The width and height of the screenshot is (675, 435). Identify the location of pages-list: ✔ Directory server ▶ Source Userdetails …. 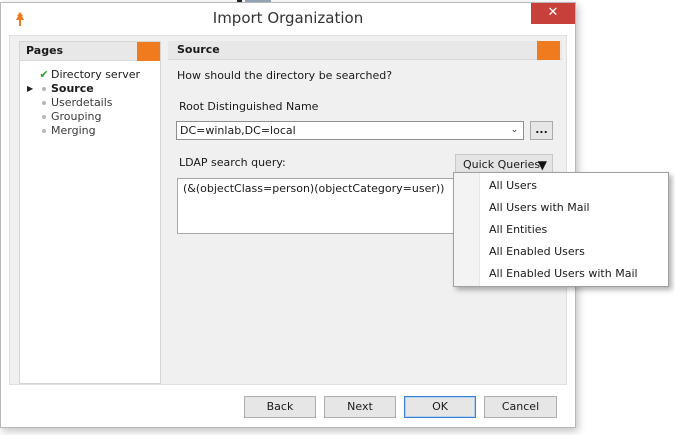
(91, 103).